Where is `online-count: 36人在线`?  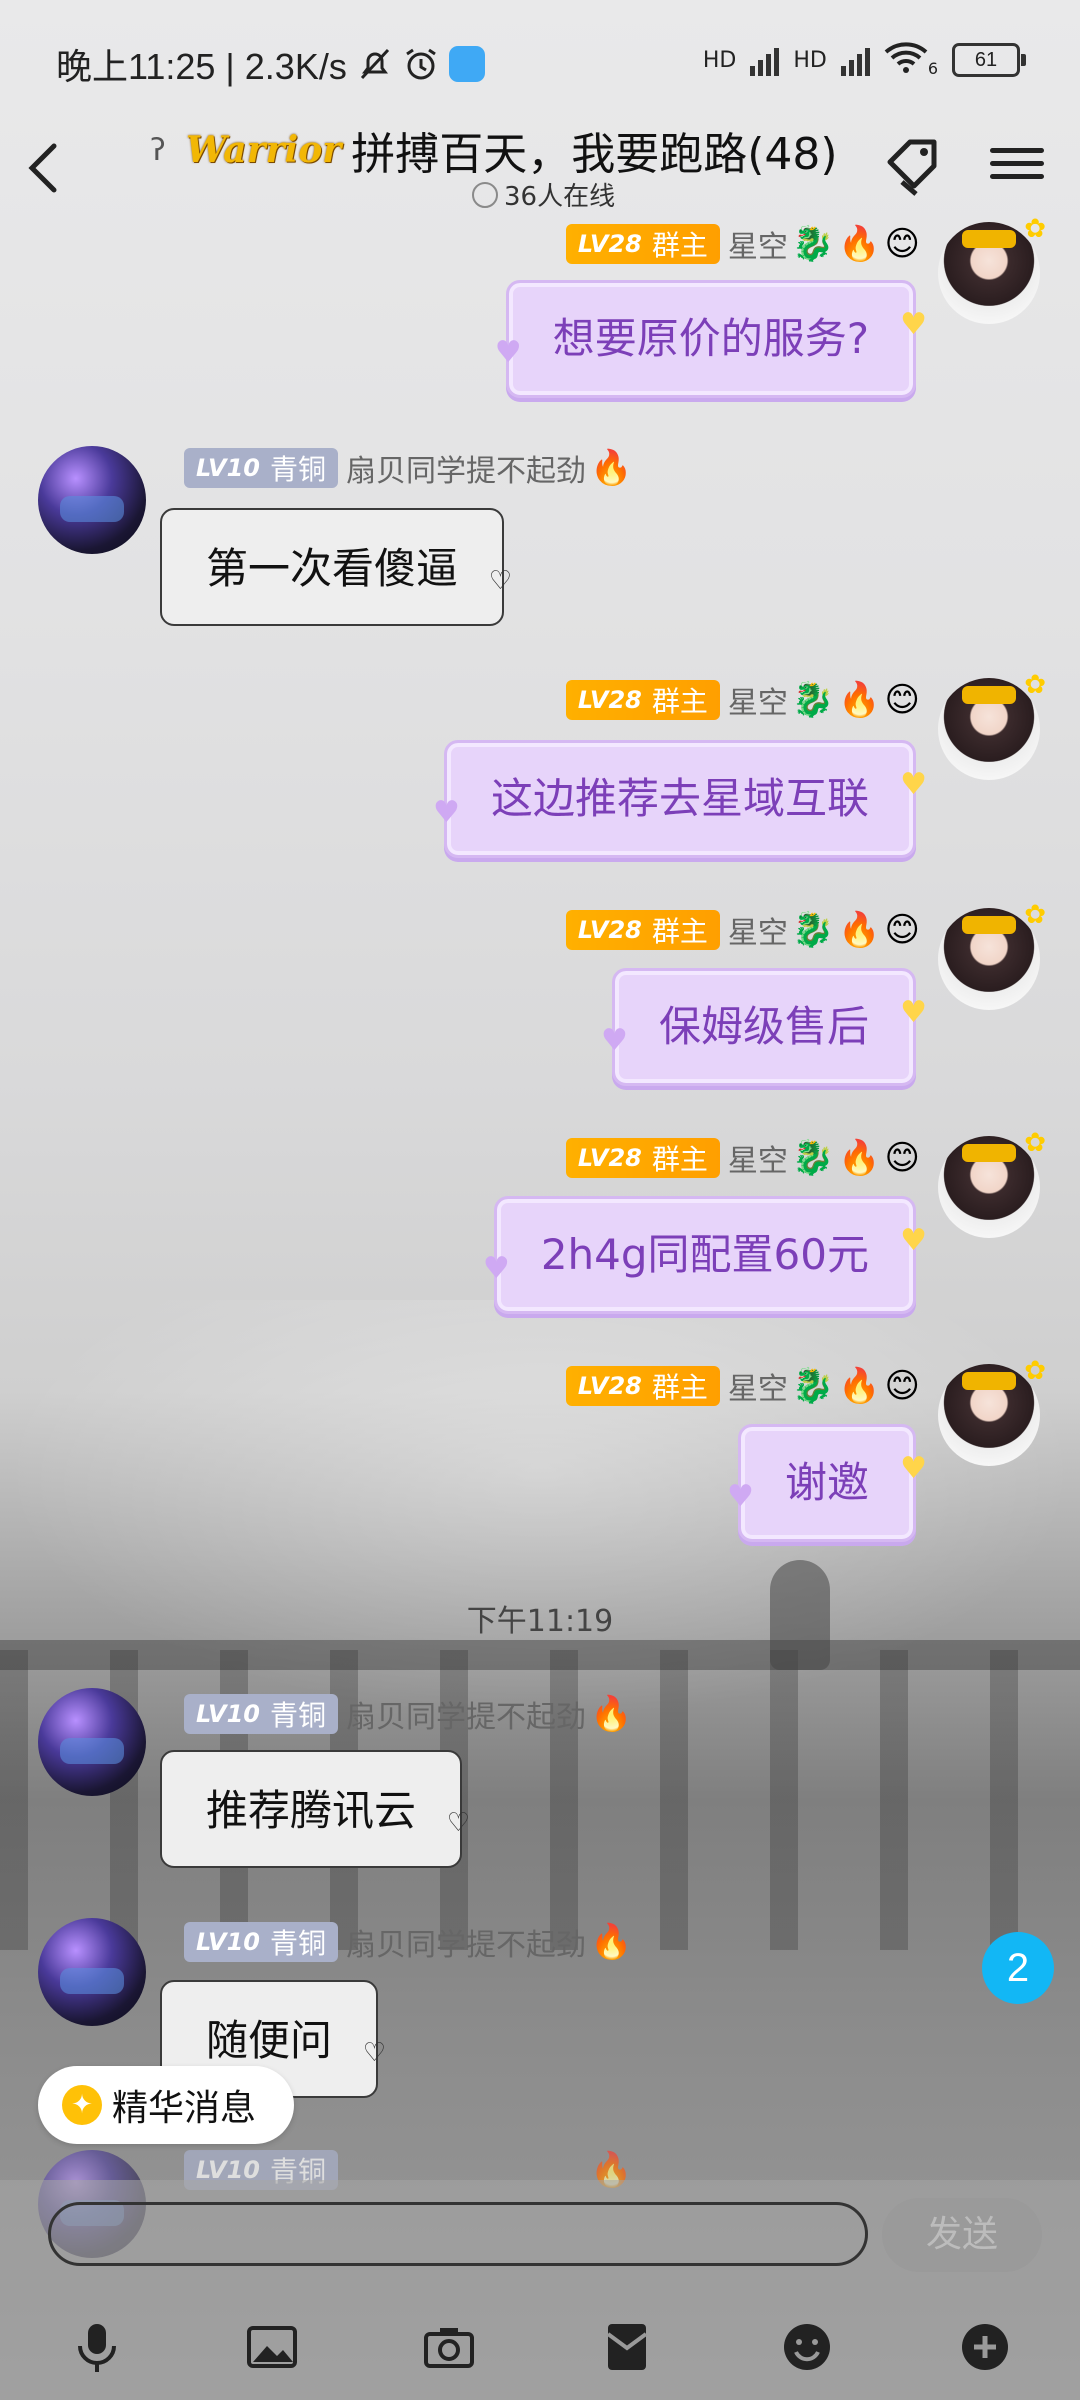
online-count: 36人在线 is located at coordinates (560, 197).